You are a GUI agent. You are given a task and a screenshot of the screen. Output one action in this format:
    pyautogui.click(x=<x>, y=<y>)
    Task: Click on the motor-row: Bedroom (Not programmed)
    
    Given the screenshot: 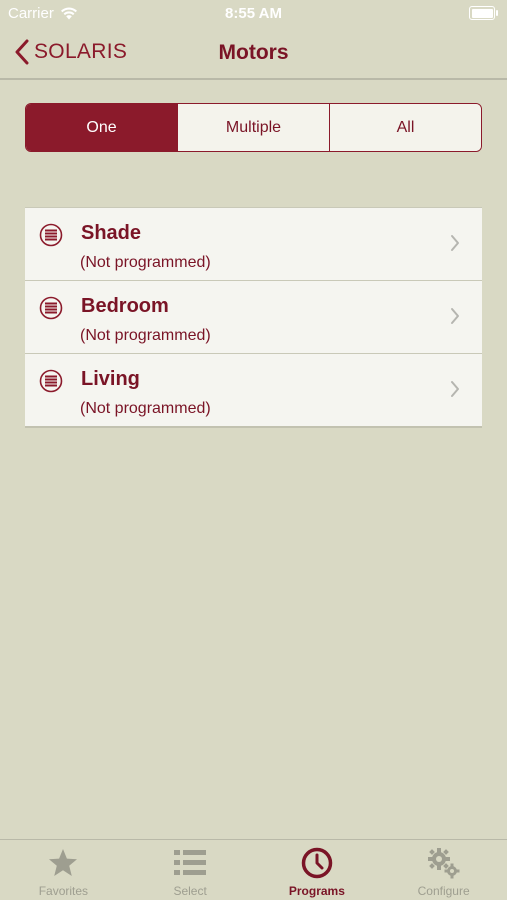 What is the action you would take?
    pyautogui.click(x=253, y=316)
    